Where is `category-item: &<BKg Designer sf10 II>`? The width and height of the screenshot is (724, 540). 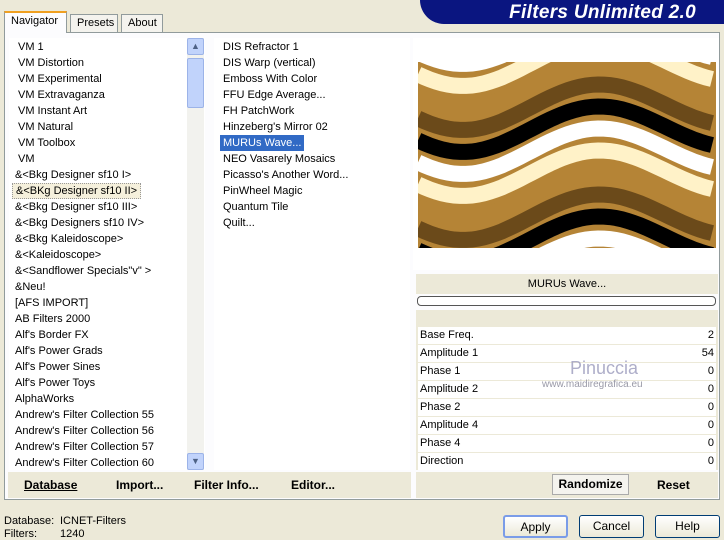 category-item: &<BKg Designer sf10 II> is located at coordinates (77, 191).